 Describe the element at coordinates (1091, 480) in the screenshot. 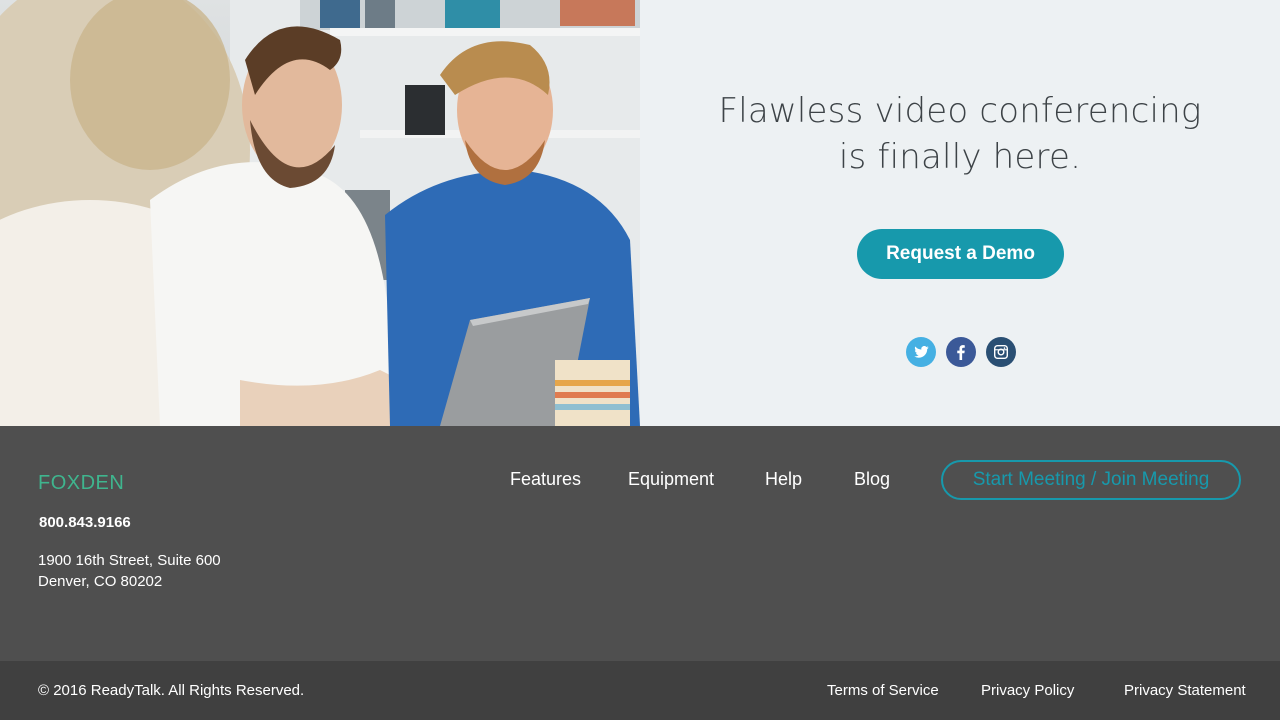

I see `start-join-meeting-button: Start Meeting / Join Meeting` at that location.